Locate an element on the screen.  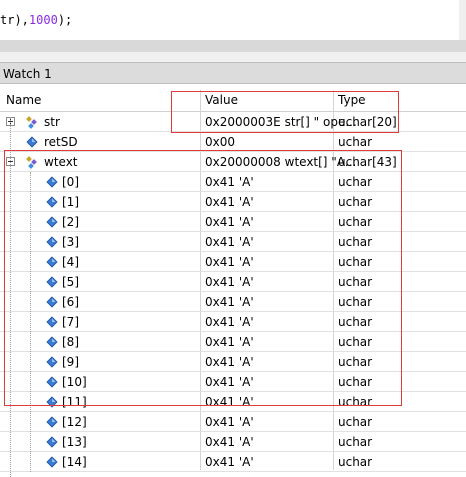
code-number: 1000 is located at coordinates (43, 20).